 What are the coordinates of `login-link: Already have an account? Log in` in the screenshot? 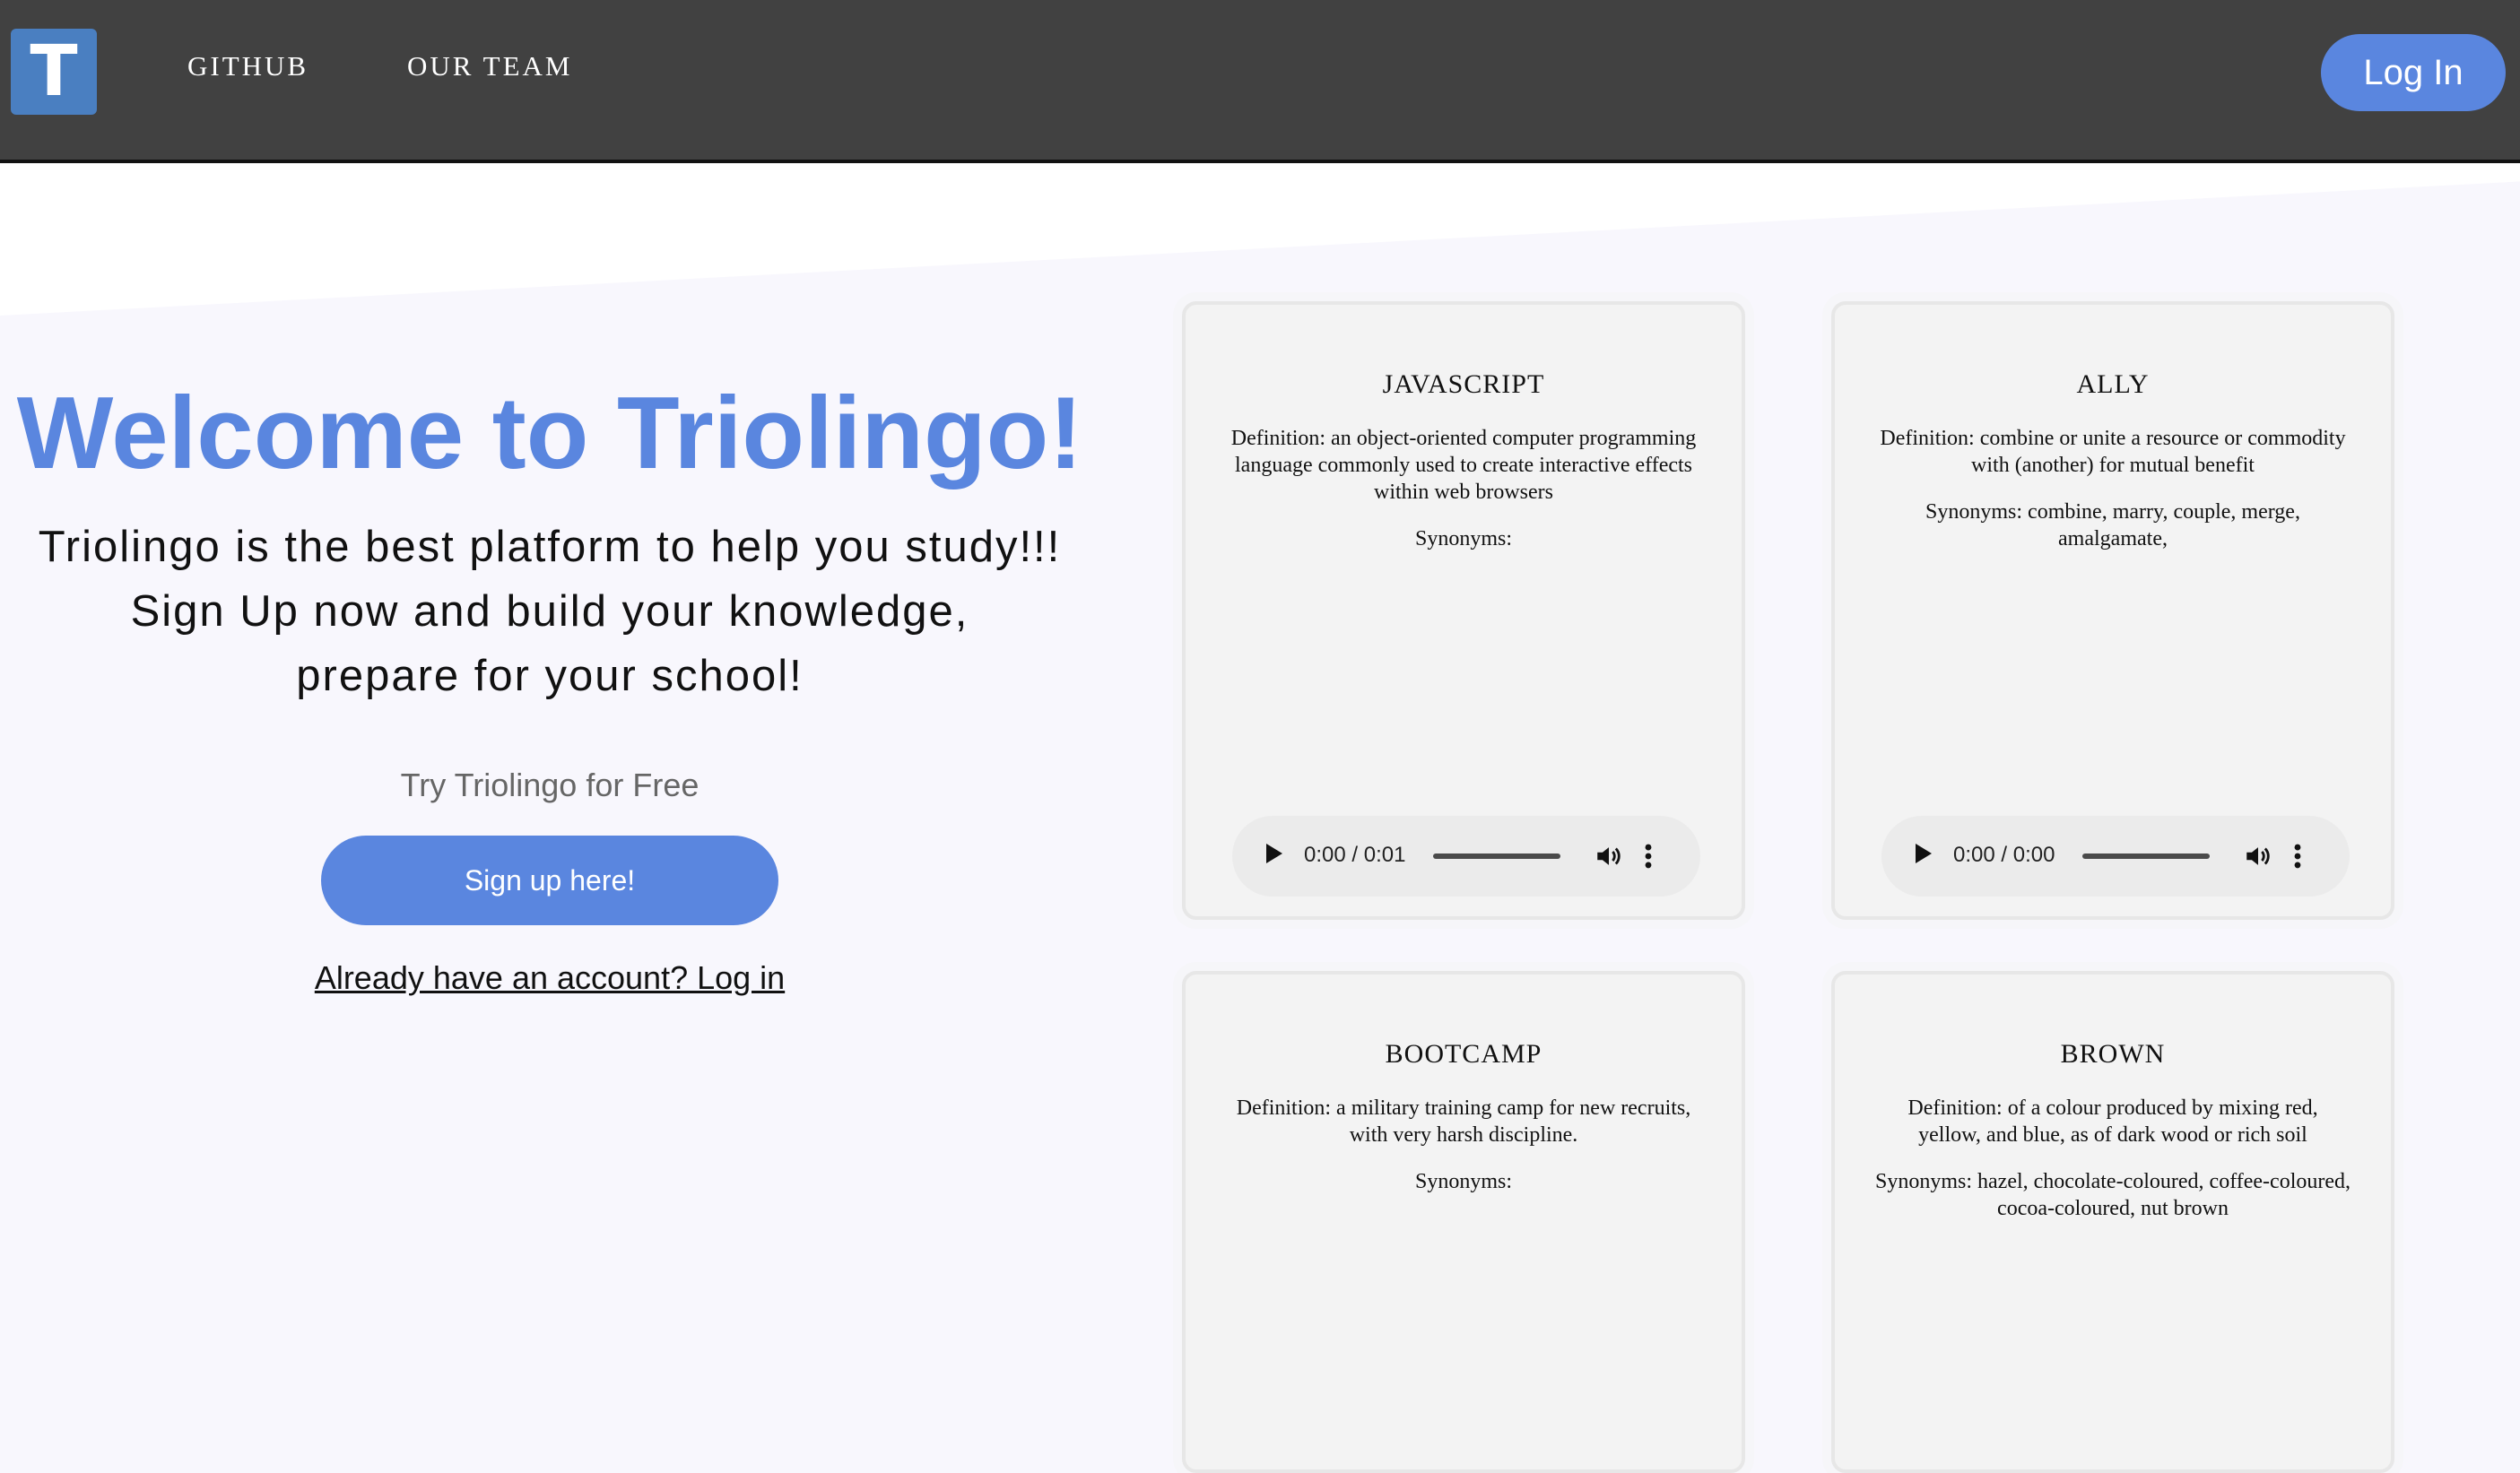 It's located at (549, 978).